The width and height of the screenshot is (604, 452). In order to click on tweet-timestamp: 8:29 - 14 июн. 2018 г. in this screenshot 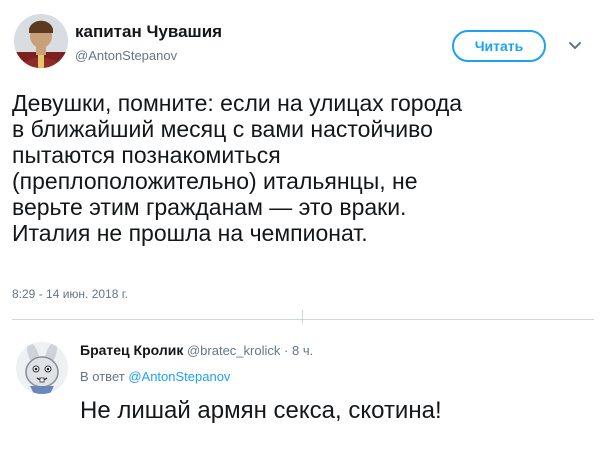, I will do `click(70, 294)`.